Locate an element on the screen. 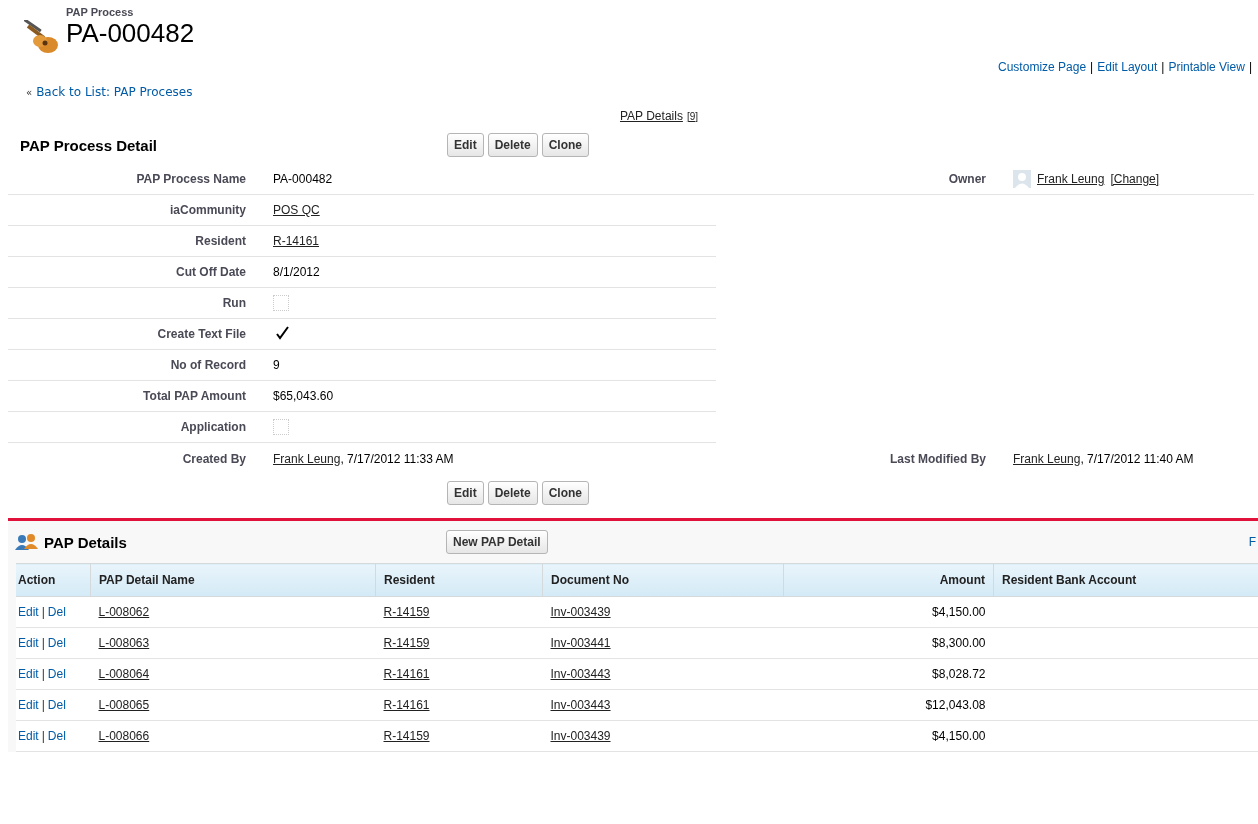  field-label: Cut Off Date is located at coordinates (211, 272).